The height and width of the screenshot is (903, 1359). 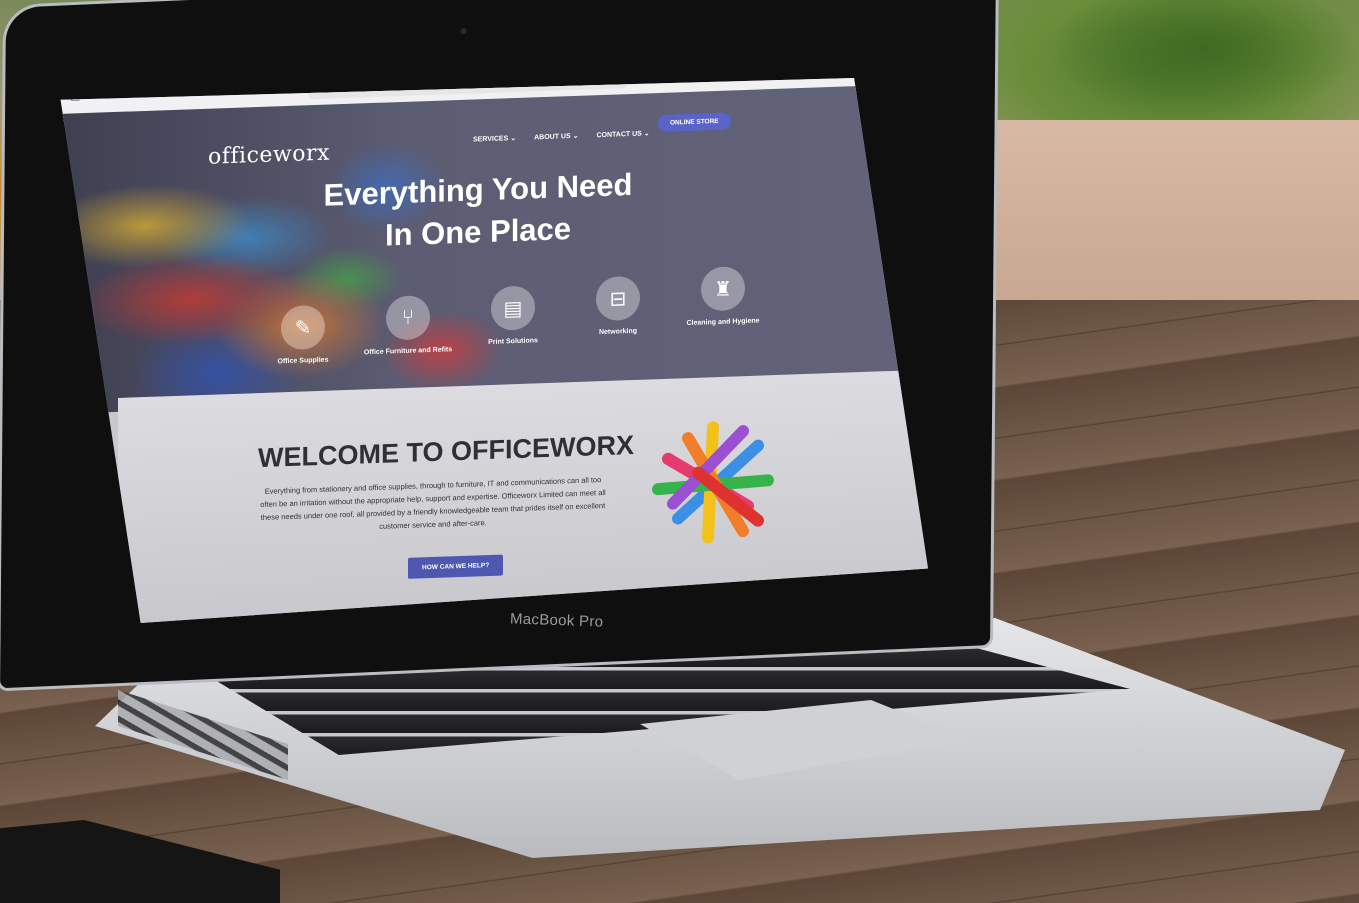 What do you see at coordinates (463, 31) in the screenshot?
I see `camera-icon` at bounding box center [463, 31].